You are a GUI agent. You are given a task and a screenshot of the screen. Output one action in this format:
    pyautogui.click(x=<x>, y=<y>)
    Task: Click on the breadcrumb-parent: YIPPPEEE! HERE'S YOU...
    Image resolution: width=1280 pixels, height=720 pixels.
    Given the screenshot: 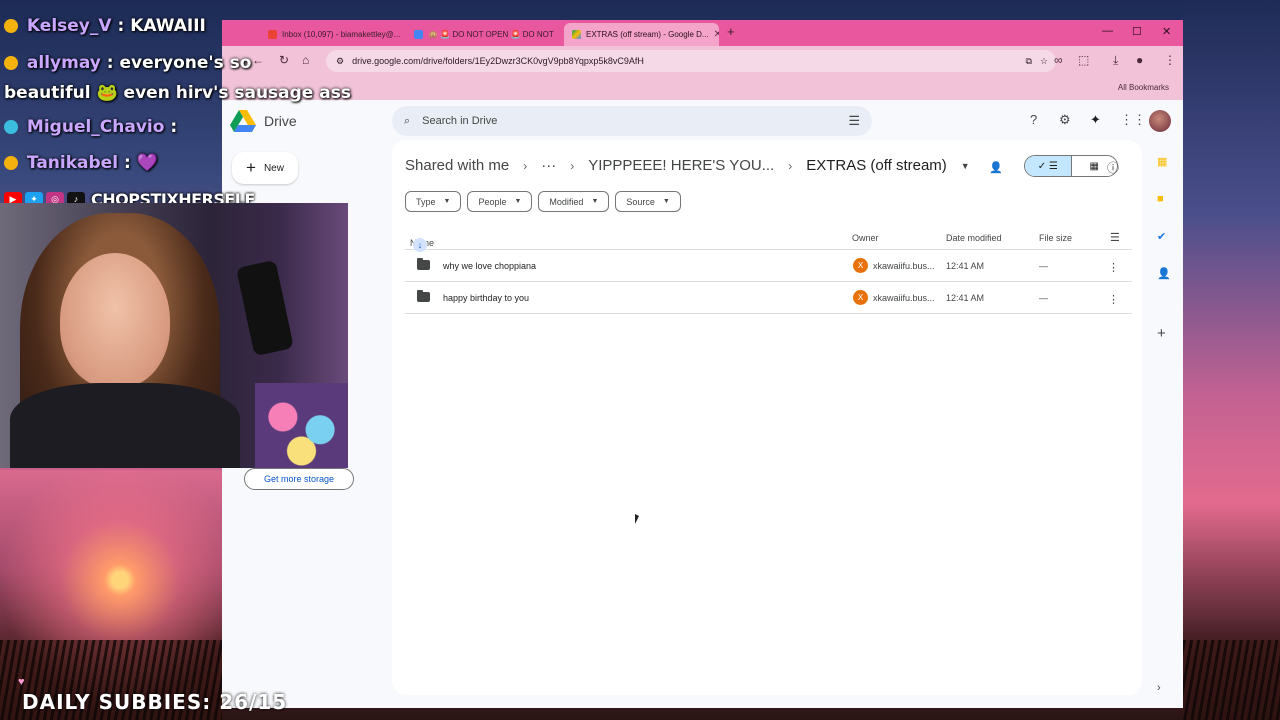 What is the action you would take?
    pyautogui.click(x=681, y=165)
    